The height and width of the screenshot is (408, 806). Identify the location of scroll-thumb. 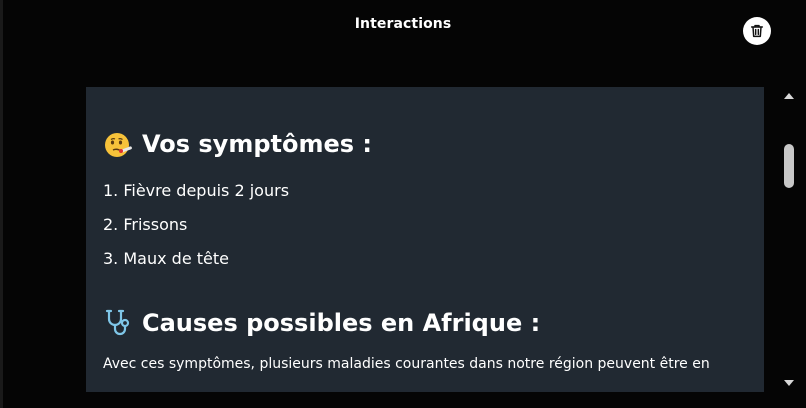
(789, 166).